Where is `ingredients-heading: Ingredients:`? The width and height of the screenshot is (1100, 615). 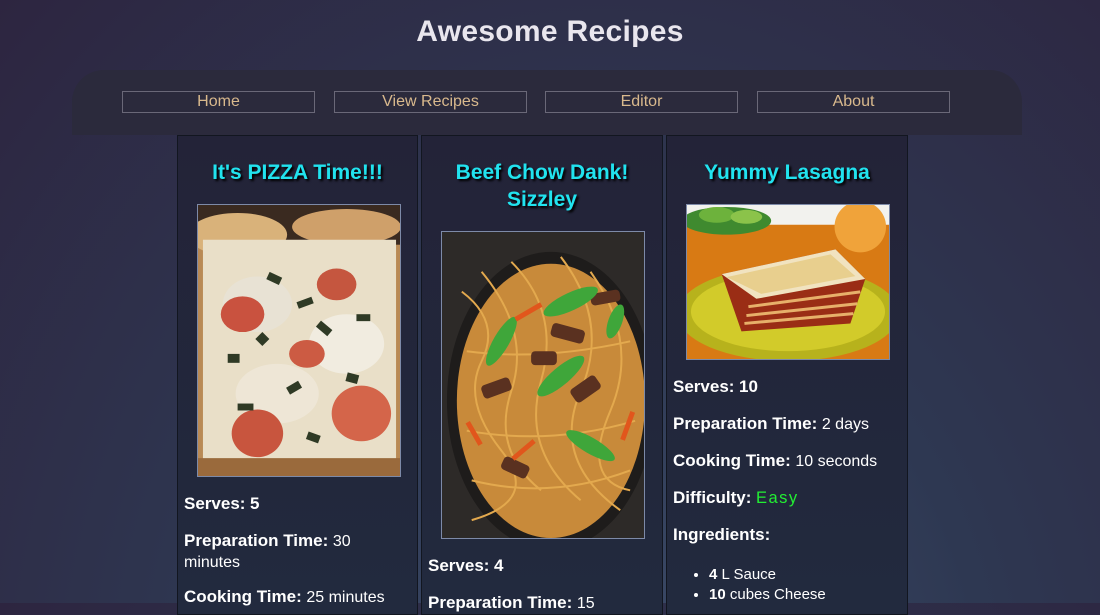
ingredients-heading: Ingredients: is located at coordinates (721, 535).